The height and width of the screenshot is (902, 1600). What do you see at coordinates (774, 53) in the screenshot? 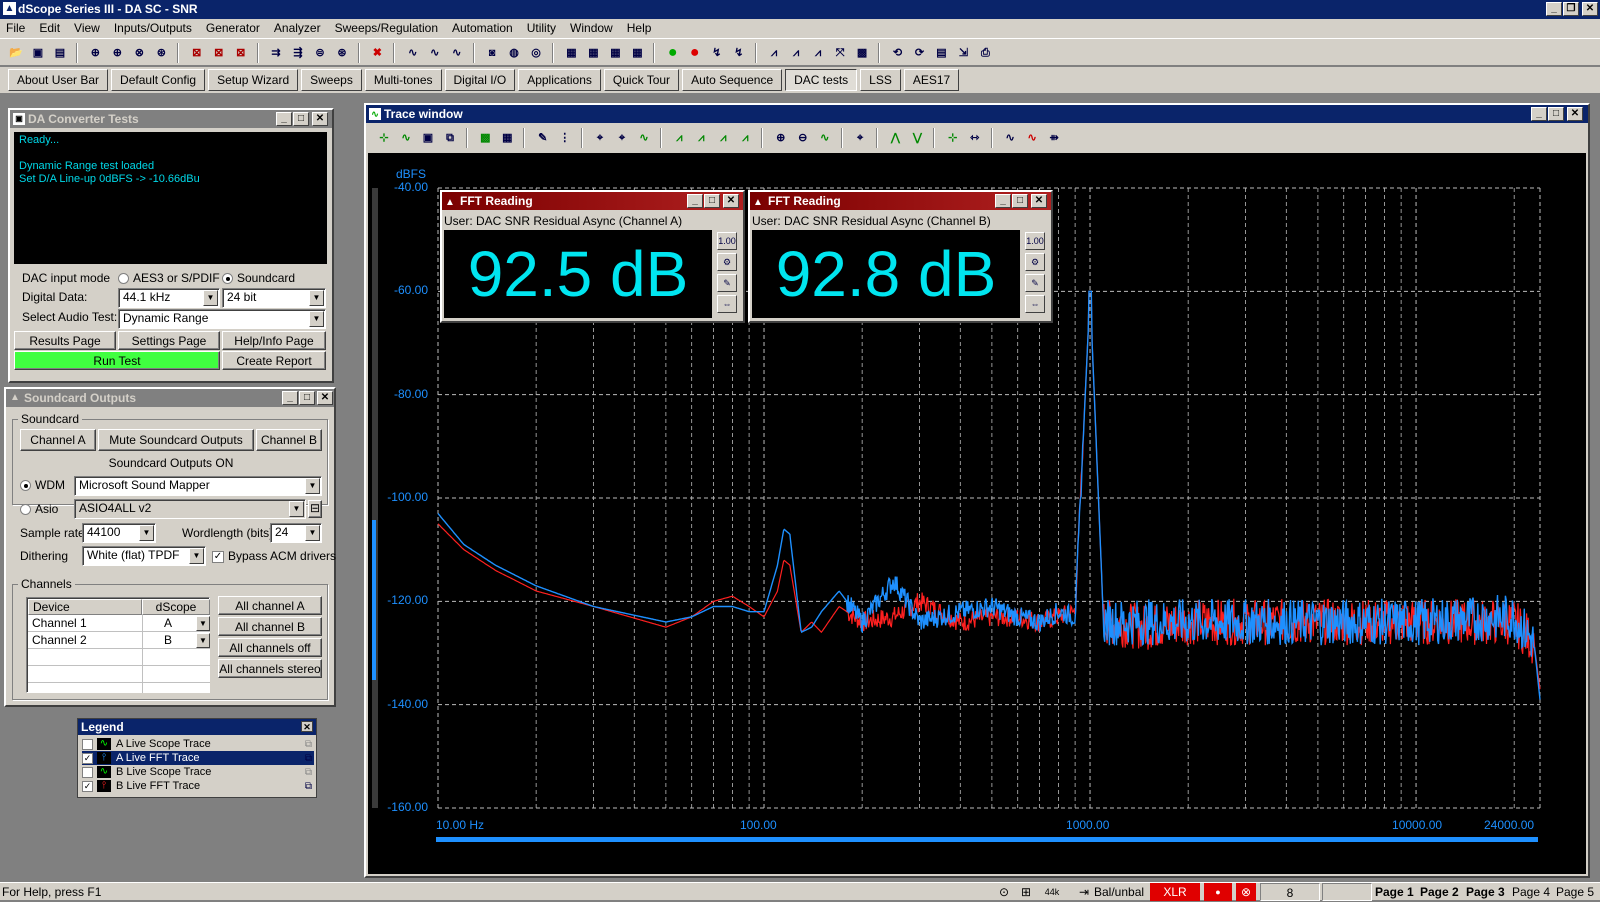
I see `graph-a-icon: ⩘` at bounding box center [774, 53].